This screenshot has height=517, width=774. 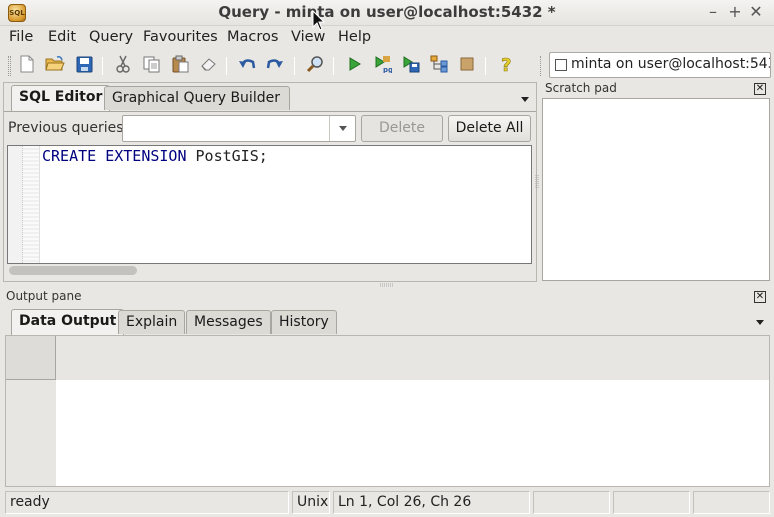 I want to click on tab-underline, so click(x=270, y=111).